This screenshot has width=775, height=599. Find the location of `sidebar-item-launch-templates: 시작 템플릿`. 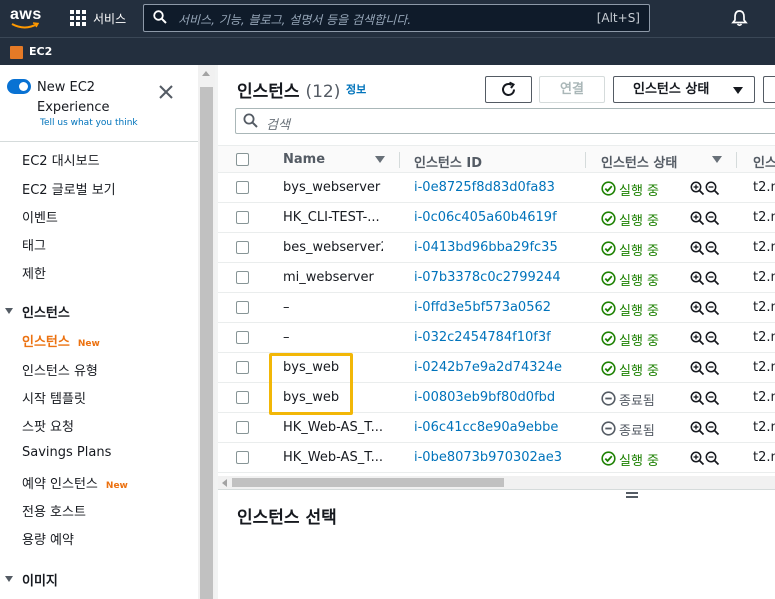

sidebar-item-launch-templates: 시작 템플릿 is located at coordinates (54, 397).